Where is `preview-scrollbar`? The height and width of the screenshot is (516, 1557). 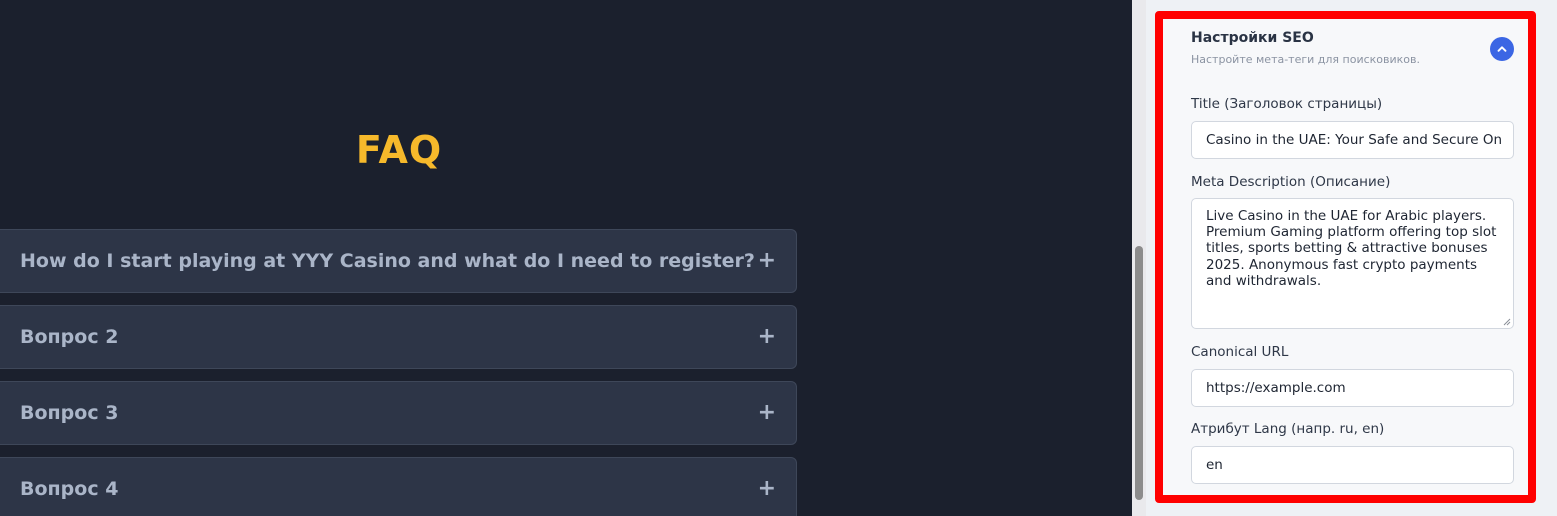 preview-scrollbar is located at coordinates (1139, 258).